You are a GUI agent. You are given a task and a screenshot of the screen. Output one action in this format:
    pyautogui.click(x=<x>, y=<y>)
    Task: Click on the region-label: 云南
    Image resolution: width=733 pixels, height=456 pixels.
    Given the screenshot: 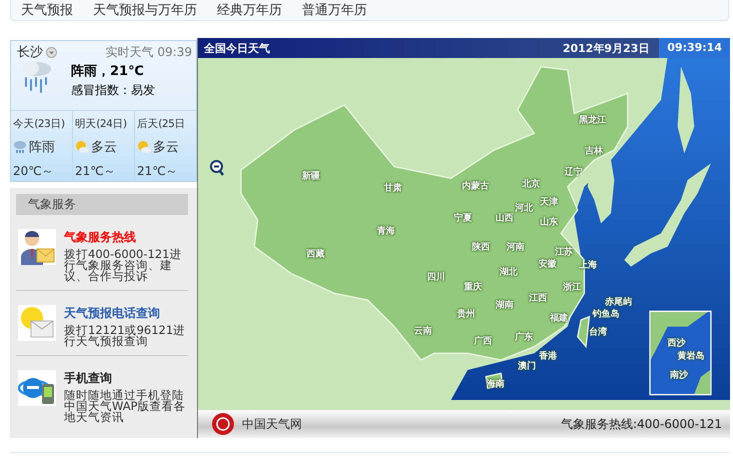 What is the action you would take?
    pyautogui.click(x=423, y=331)
    